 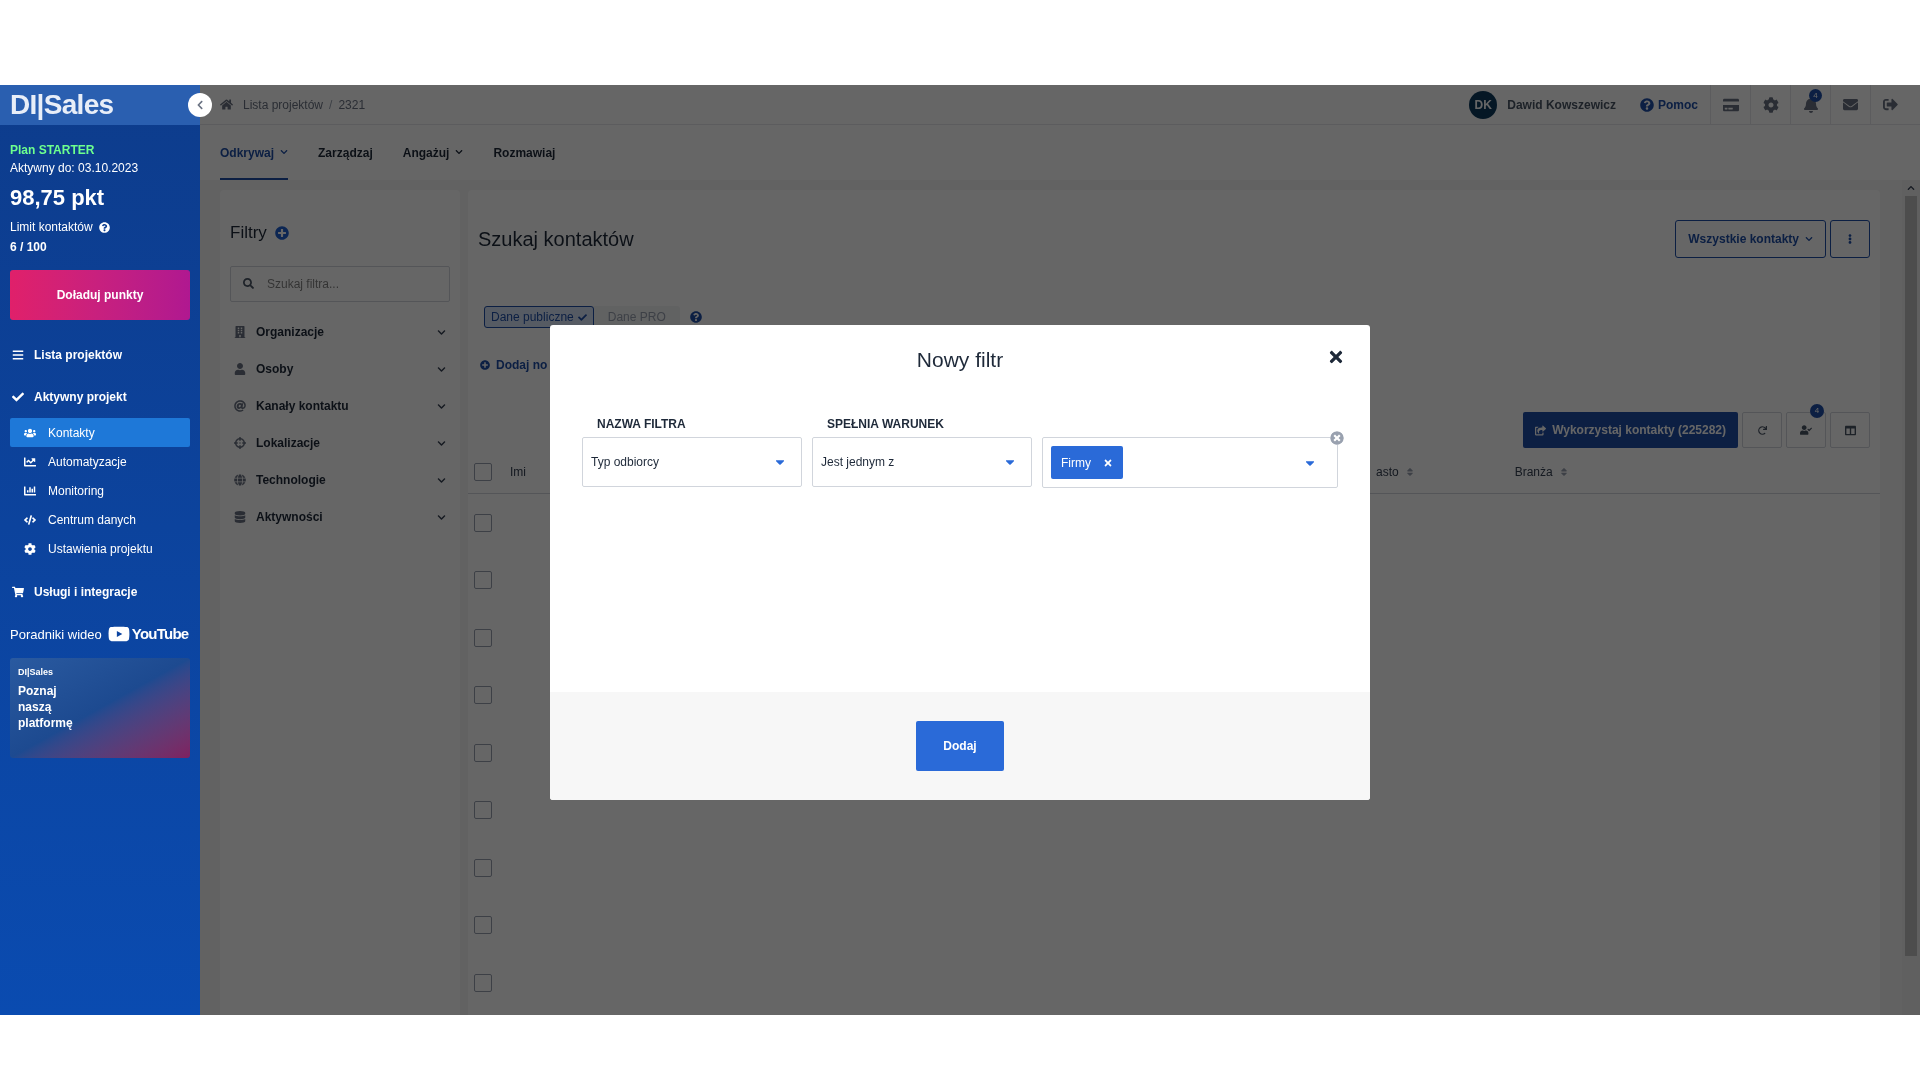 What do you see at coordinates (1336, 357) in the screenshot?
I see `close-icon` at bounding box center [1336, 357].